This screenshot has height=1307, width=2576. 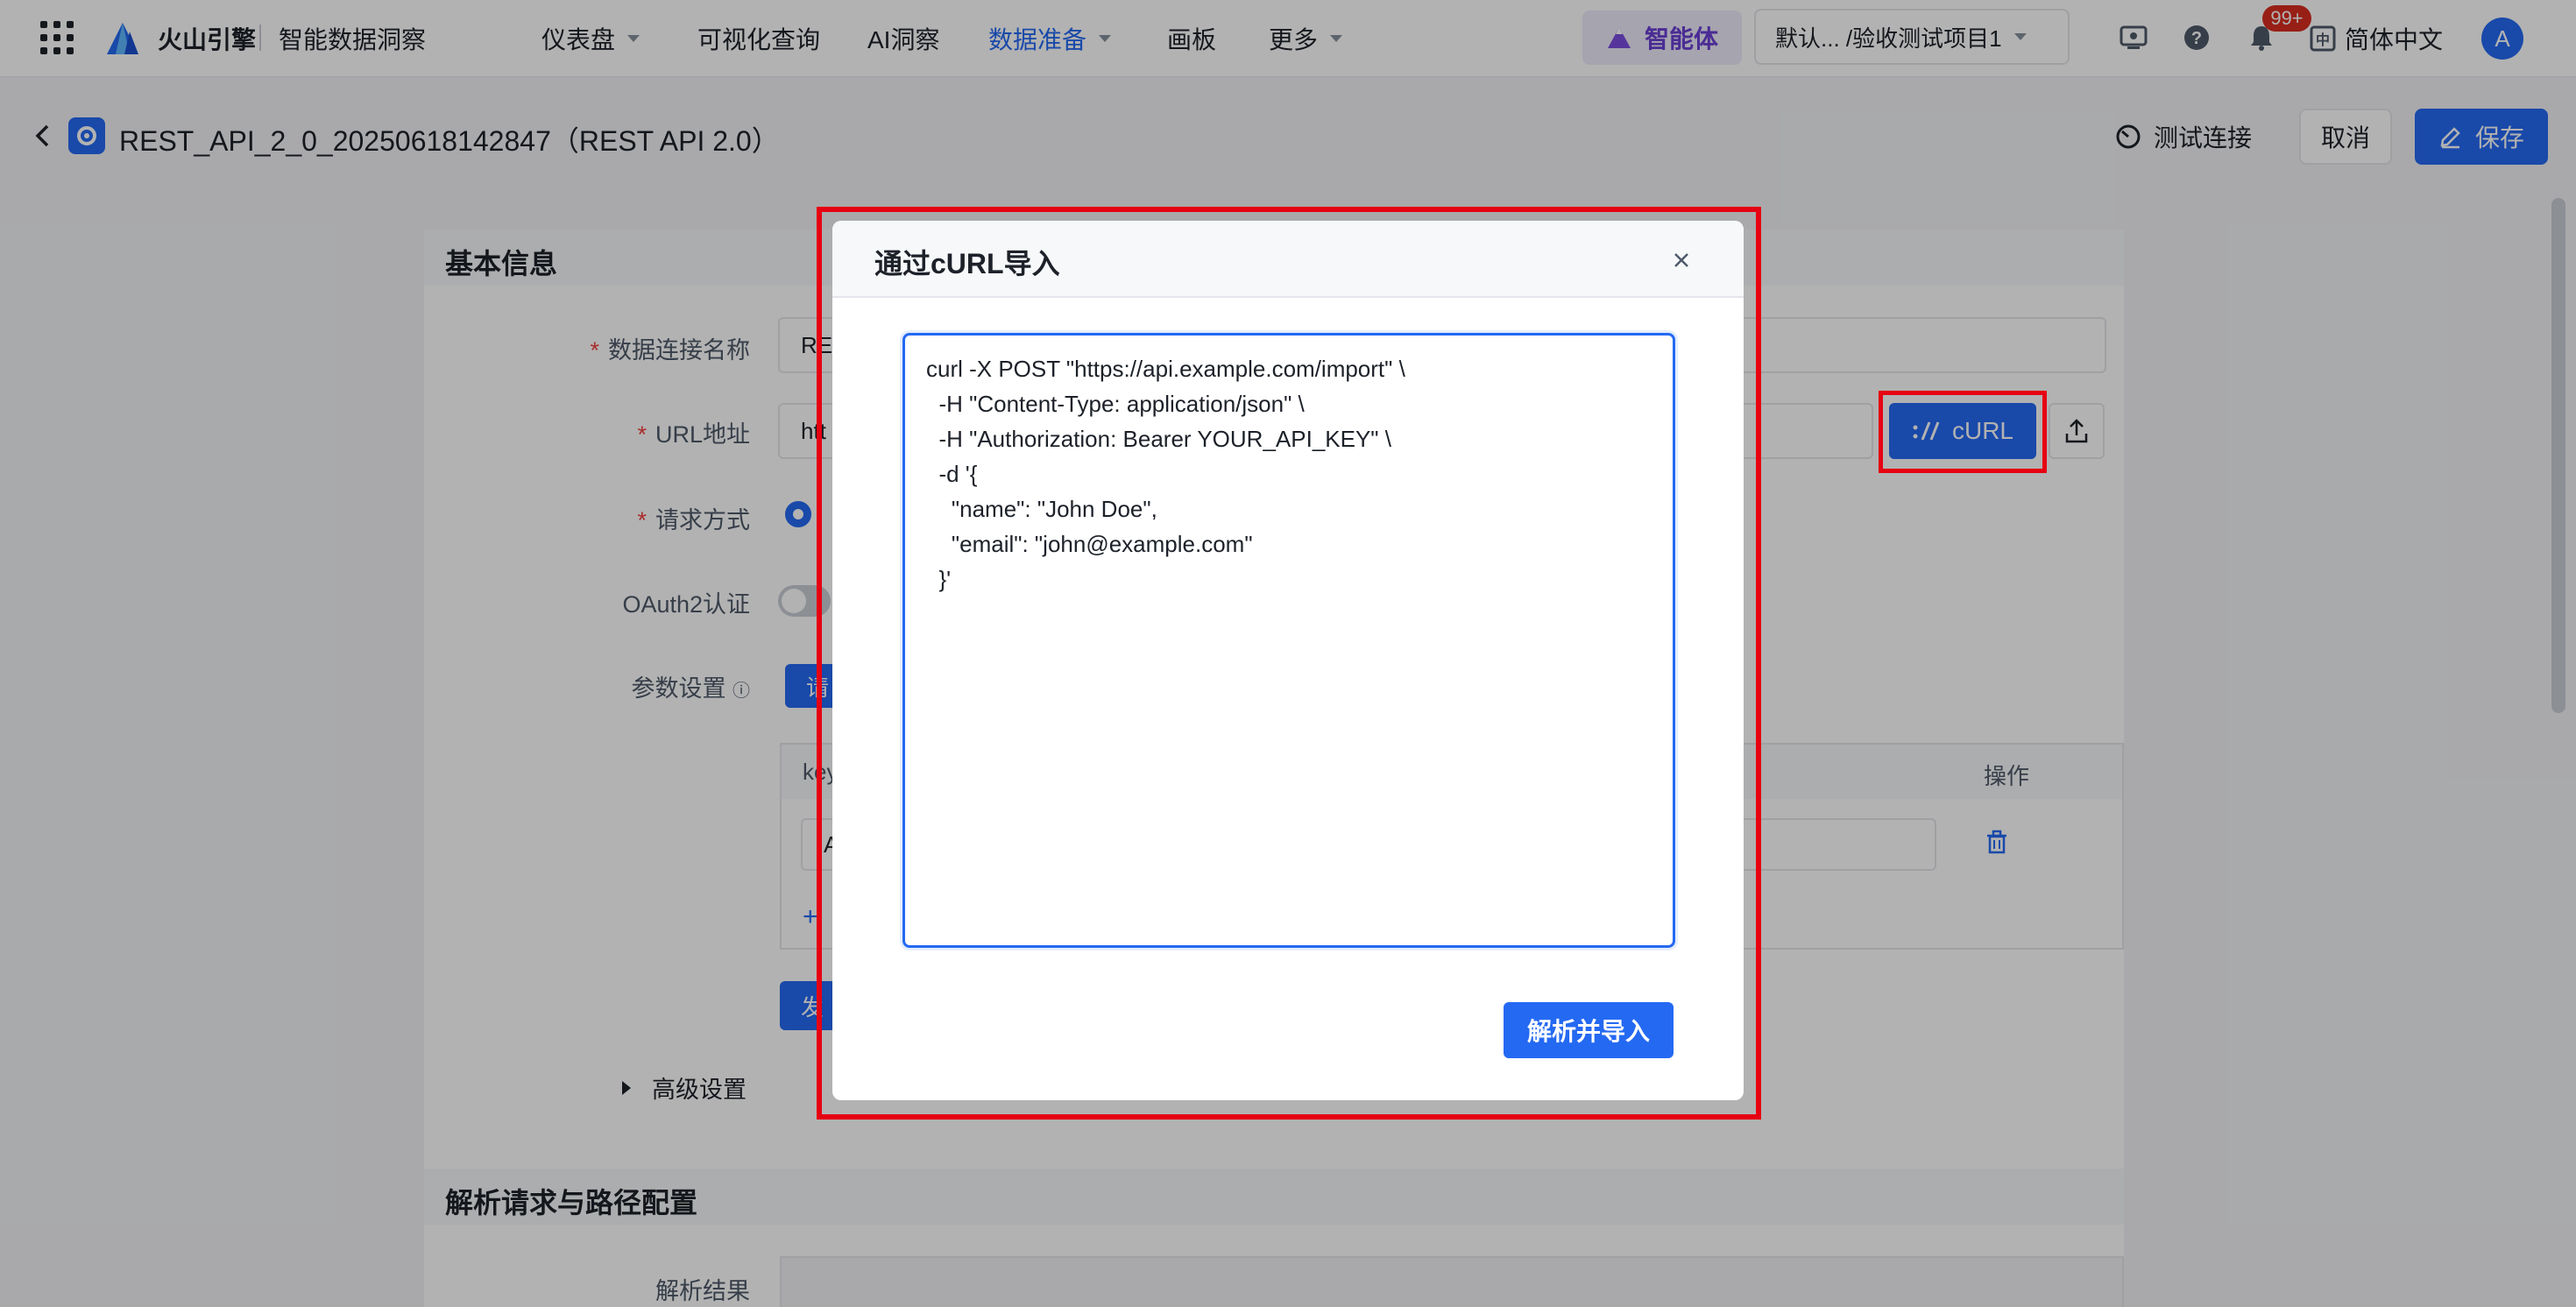 I want to click on highlight-box-curl, so click(x=1963, y=432).